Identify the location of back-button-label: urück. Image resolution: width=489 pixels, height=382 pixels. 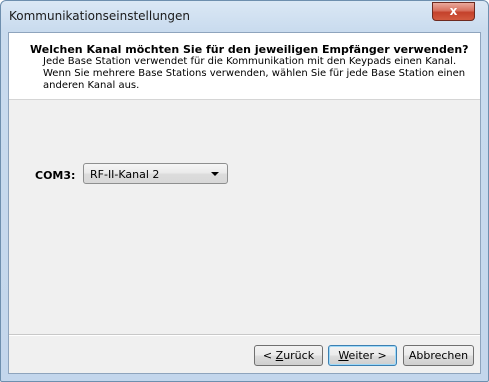
(299, 355).